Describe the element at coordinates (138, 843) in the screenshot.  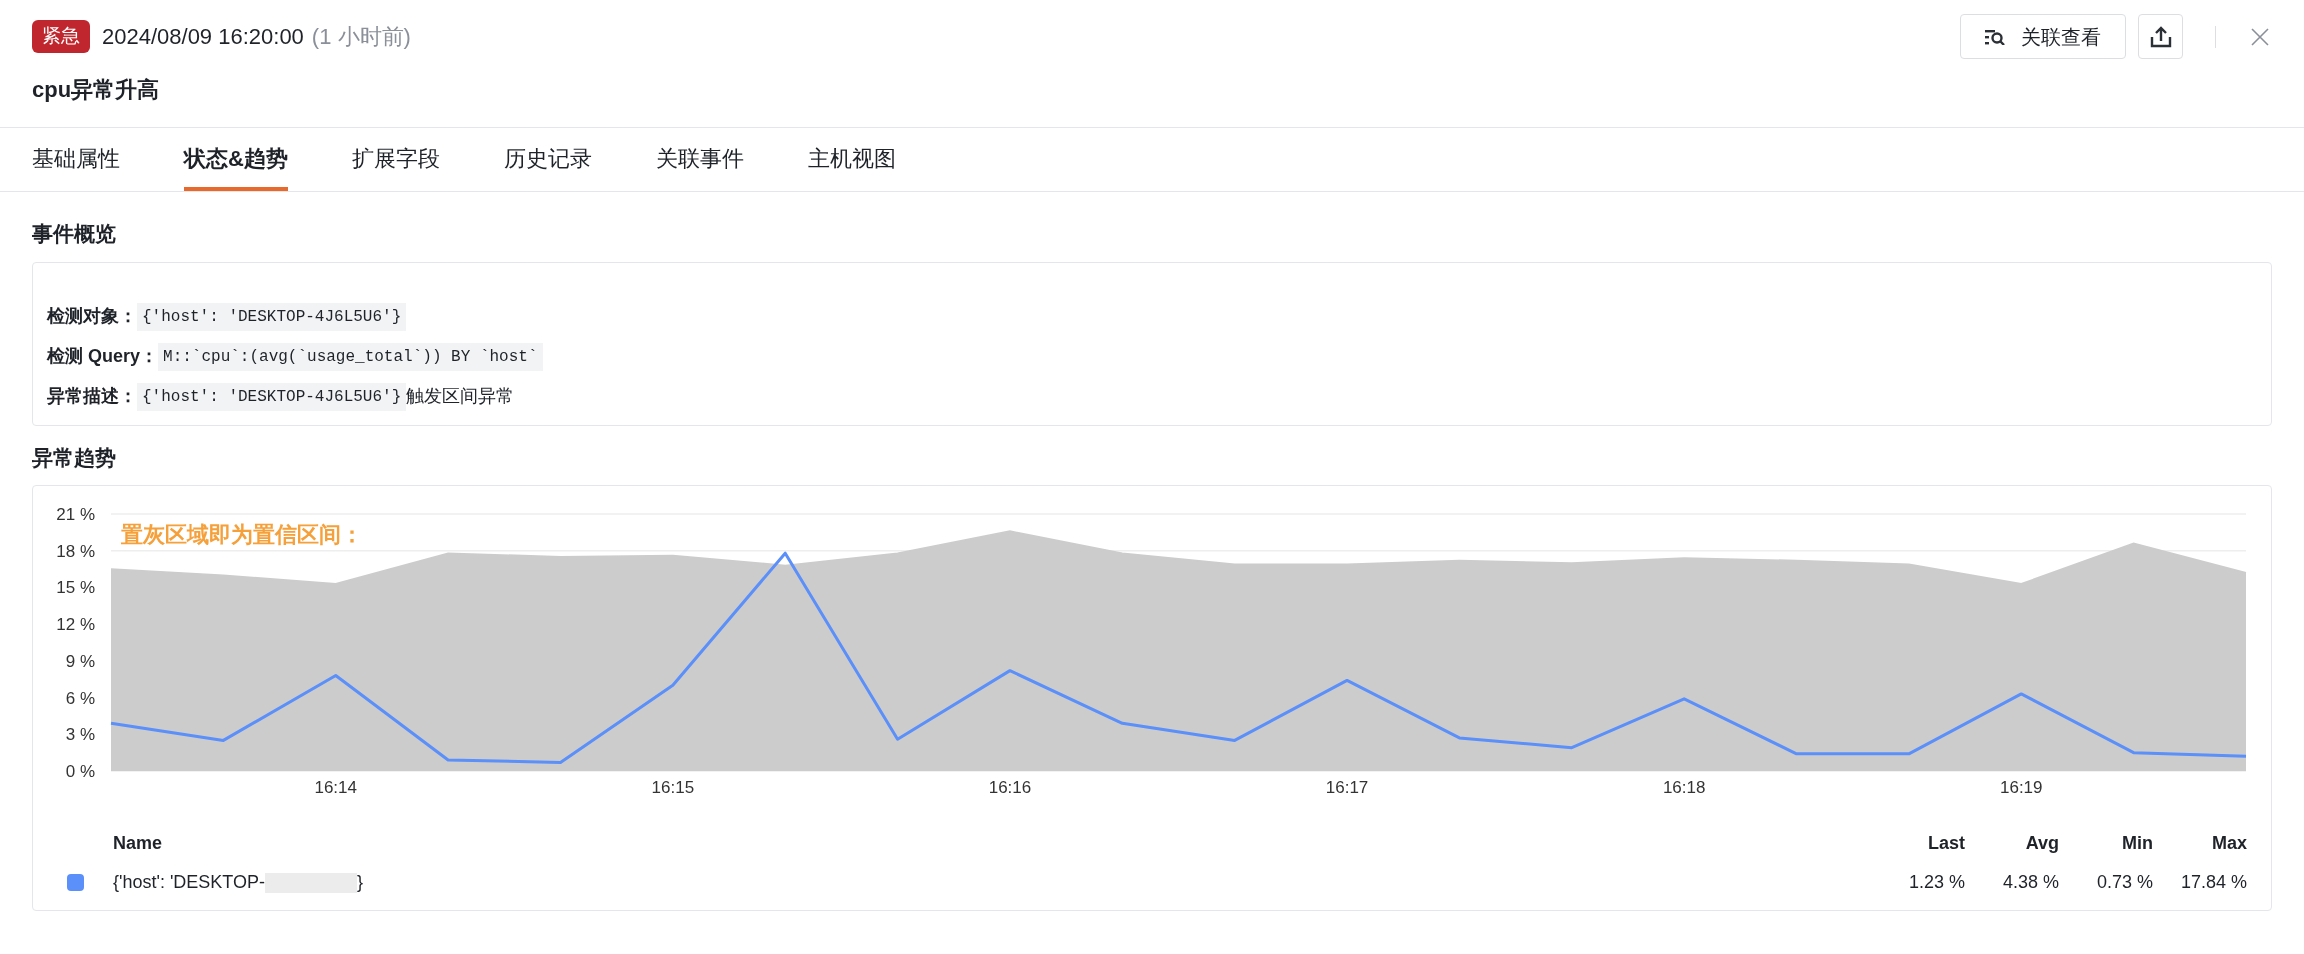
I see `legend-header: Name` at that location.